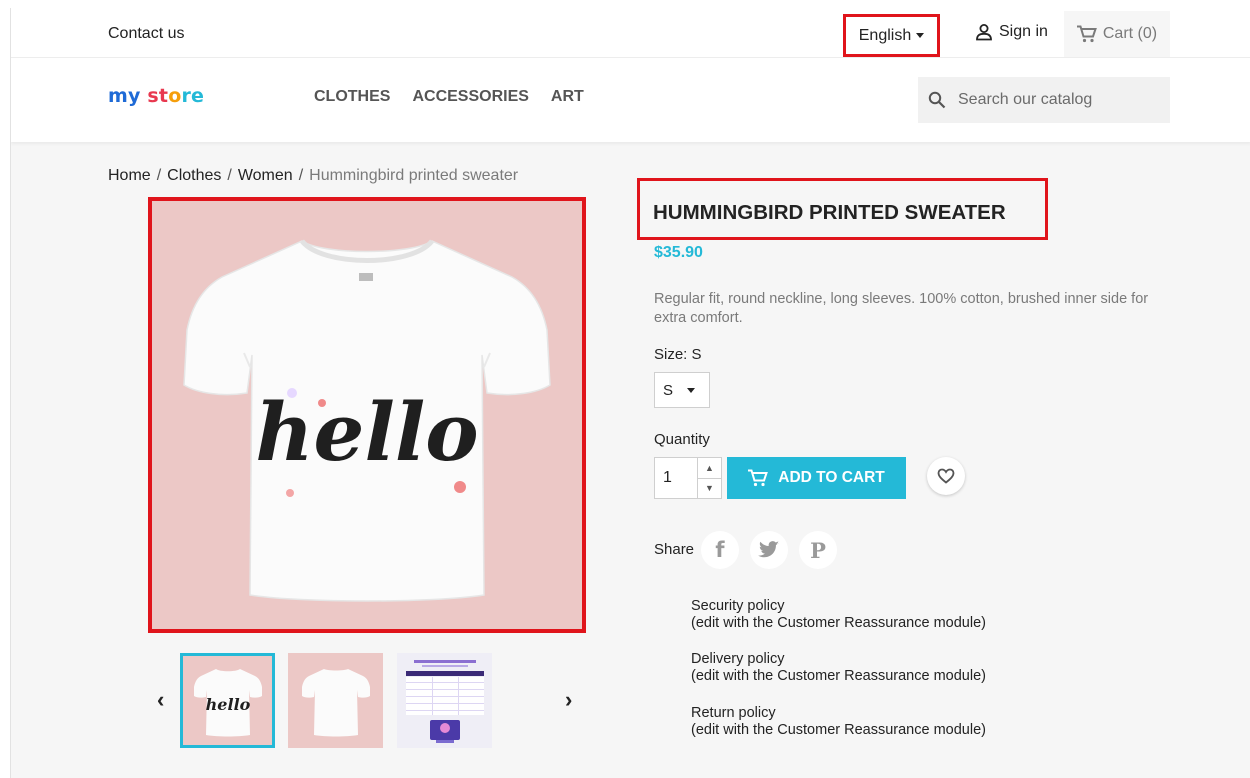 The height and width of the screenshot is (778, 1250). Describe the element at coordinates (676, 478) in the screenshot. I see `quantity-input: 1` at that location.